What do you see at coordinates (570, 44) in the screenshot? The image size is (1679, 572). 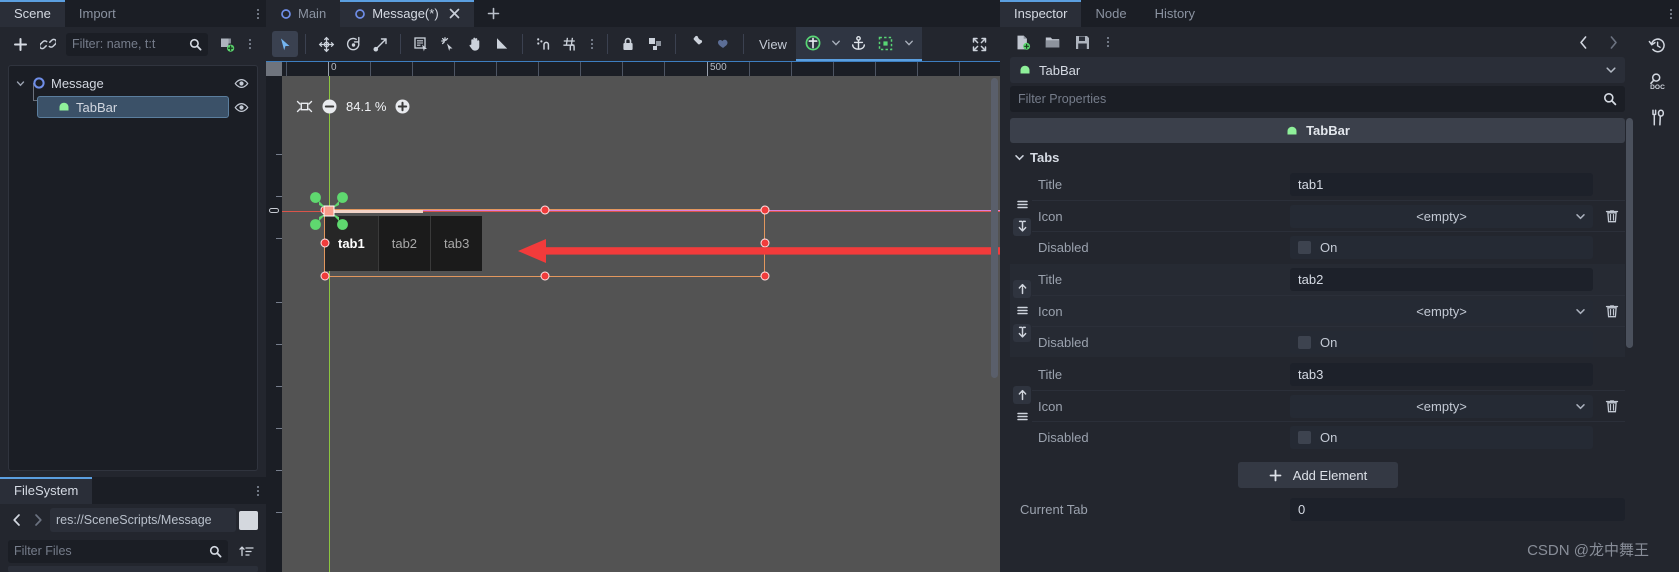 I see `grid-snap-icon` at bounding box center [570, 44].